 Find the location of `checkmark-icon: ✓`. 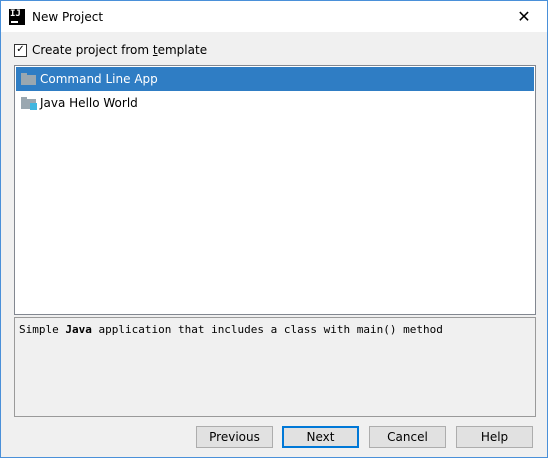

checkmark-icon: ✓ is located at coordinates (20, 49).